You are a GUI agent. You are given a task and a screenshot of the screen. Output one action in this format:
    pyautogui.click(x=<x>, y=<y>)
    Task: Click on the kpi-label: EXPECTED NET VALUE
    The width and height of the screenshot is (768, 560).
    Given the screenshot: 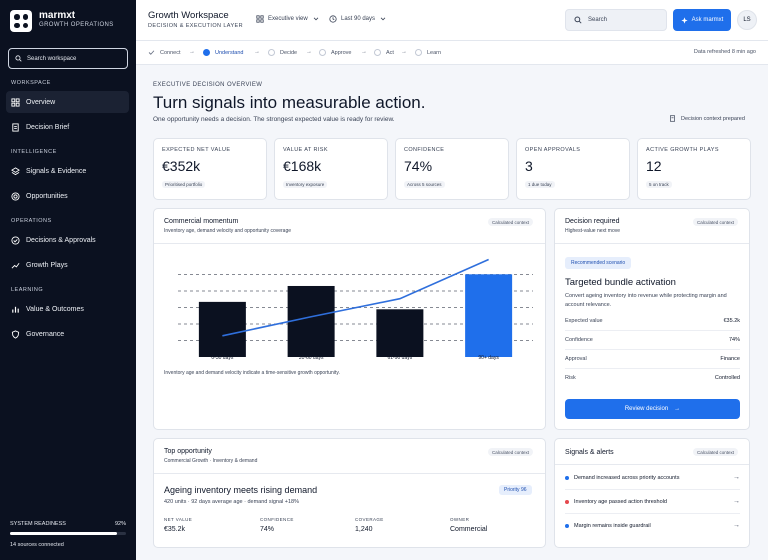 What is the action you would take?
    pyautogui.click(x=196, y=150)
    